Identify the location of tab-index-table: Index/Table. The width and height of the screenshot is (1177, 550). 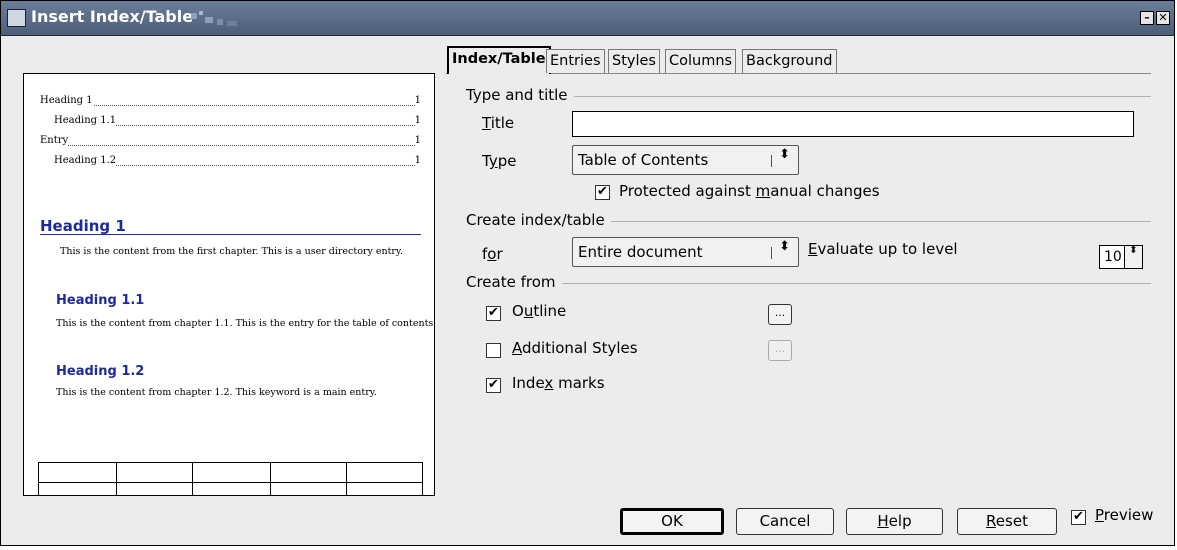
(499, 60).